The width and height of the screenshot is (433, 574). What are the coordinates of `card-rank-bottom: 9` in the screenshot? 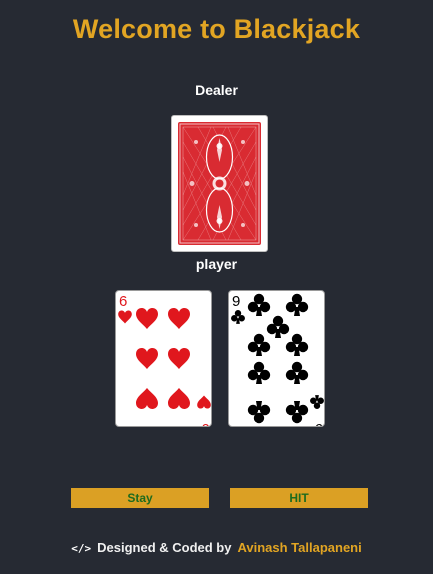 It's located at (319, 423).